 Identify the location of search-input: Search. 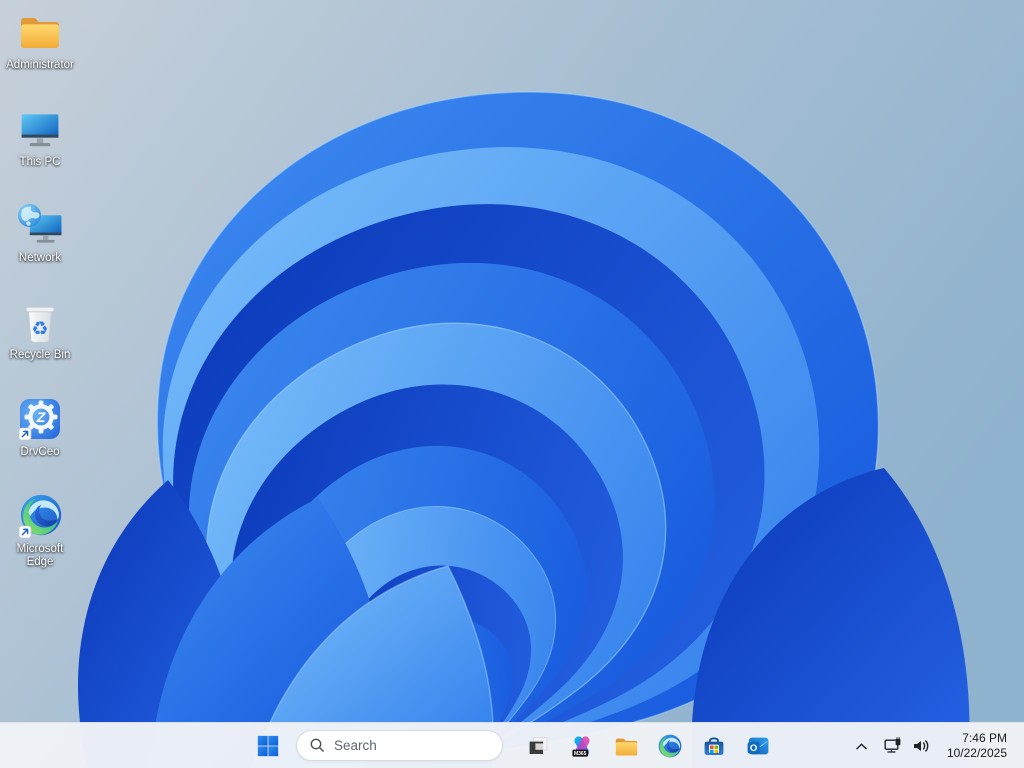
(399, 745).